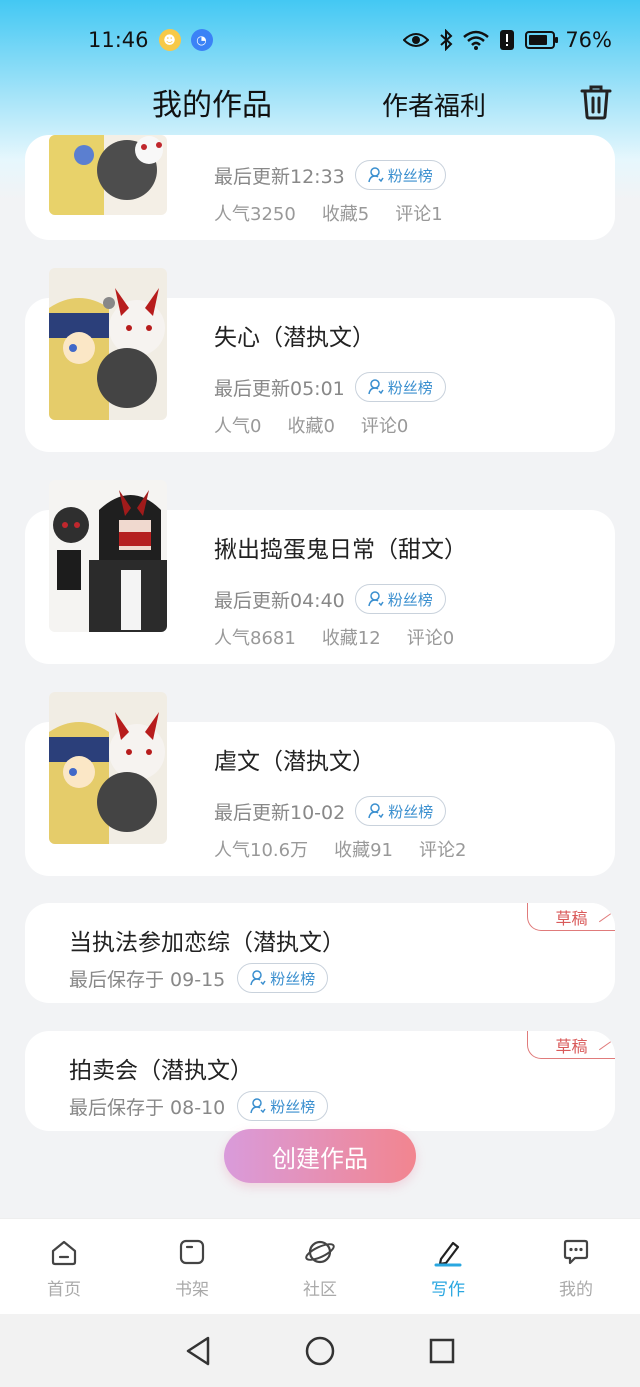 This screenshot has height=1387, width=640. What do you see at coordinates (207, 943) in the screenshot?
I see `draft-title: 当执法参加恋综（潜执文）` at bounding box center [207, 943].